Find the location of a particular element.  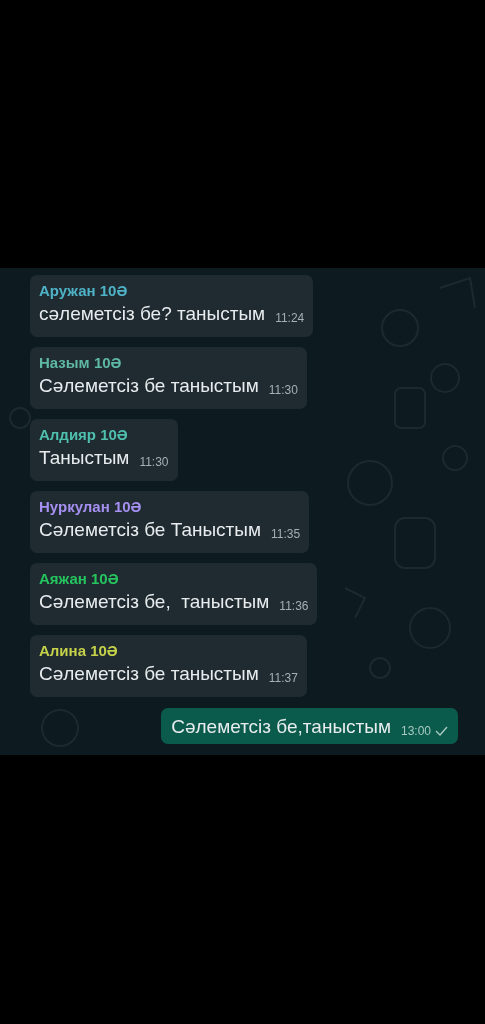

sender-name: Назым 10Ә is located at coordinates (80, 363).